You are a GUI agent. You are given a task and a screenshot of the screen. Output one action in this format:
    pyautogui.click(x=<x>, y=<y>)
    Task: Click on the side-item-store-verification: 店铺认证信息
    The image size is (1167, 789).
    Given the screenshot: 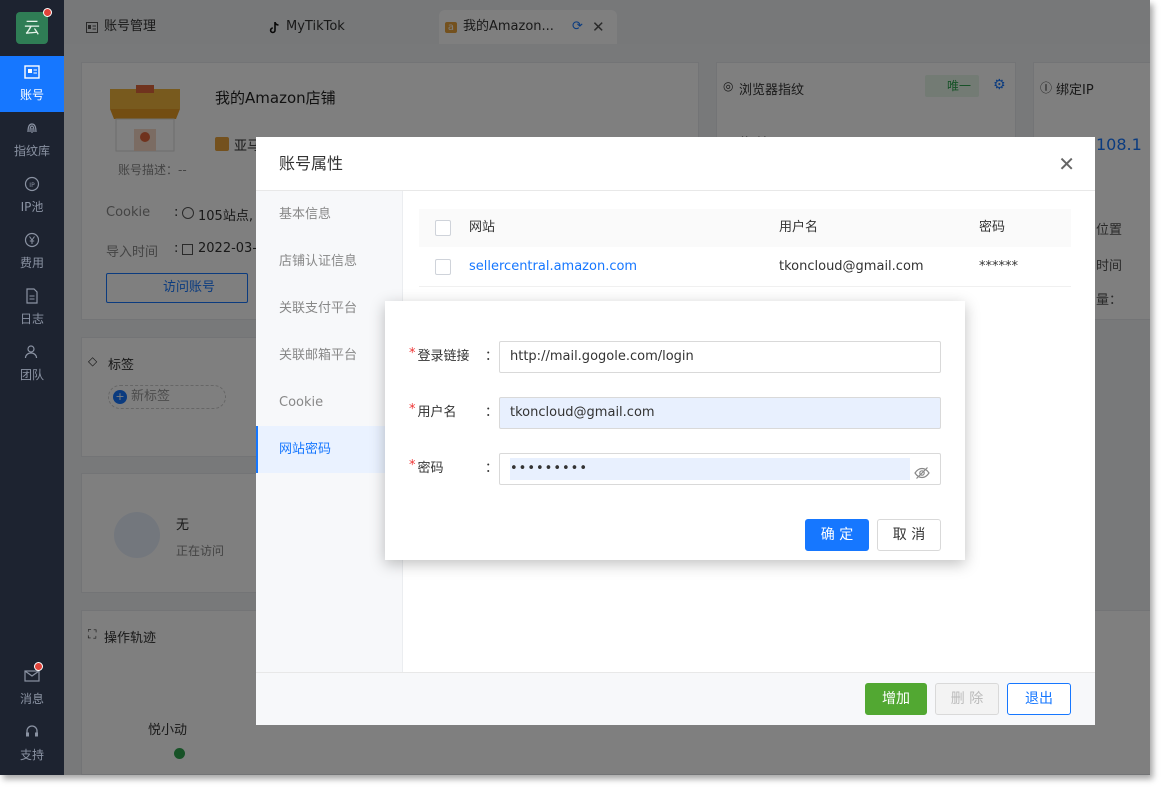 What is the action you would take?
    pyautogui.click(x=329, y=261)
    